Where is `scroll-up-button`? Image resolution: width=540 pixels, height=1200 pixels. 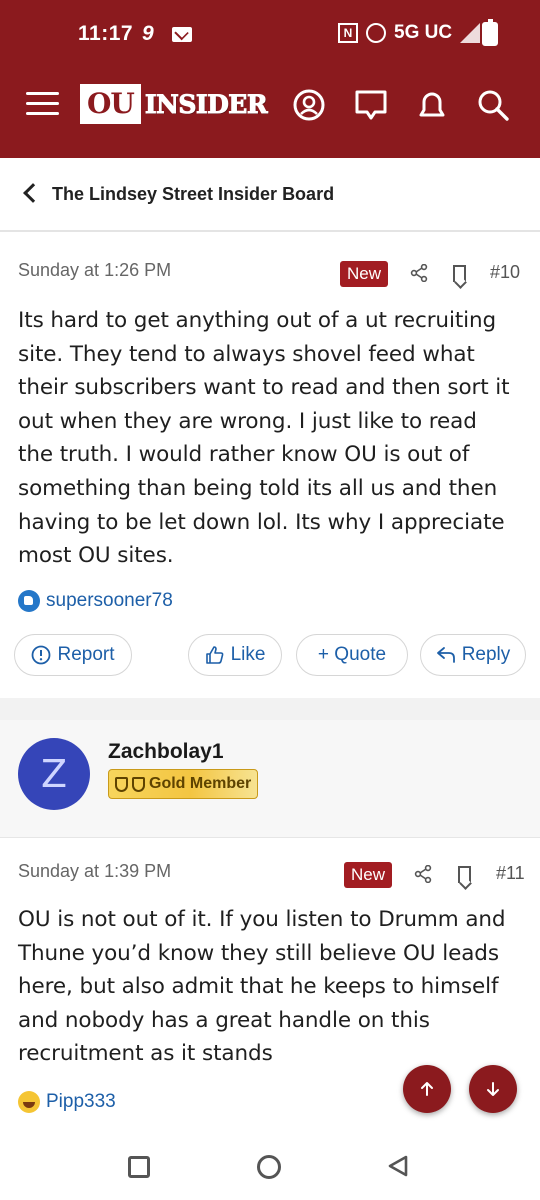
scroll-up-button is located at coordinates (427, 1089).